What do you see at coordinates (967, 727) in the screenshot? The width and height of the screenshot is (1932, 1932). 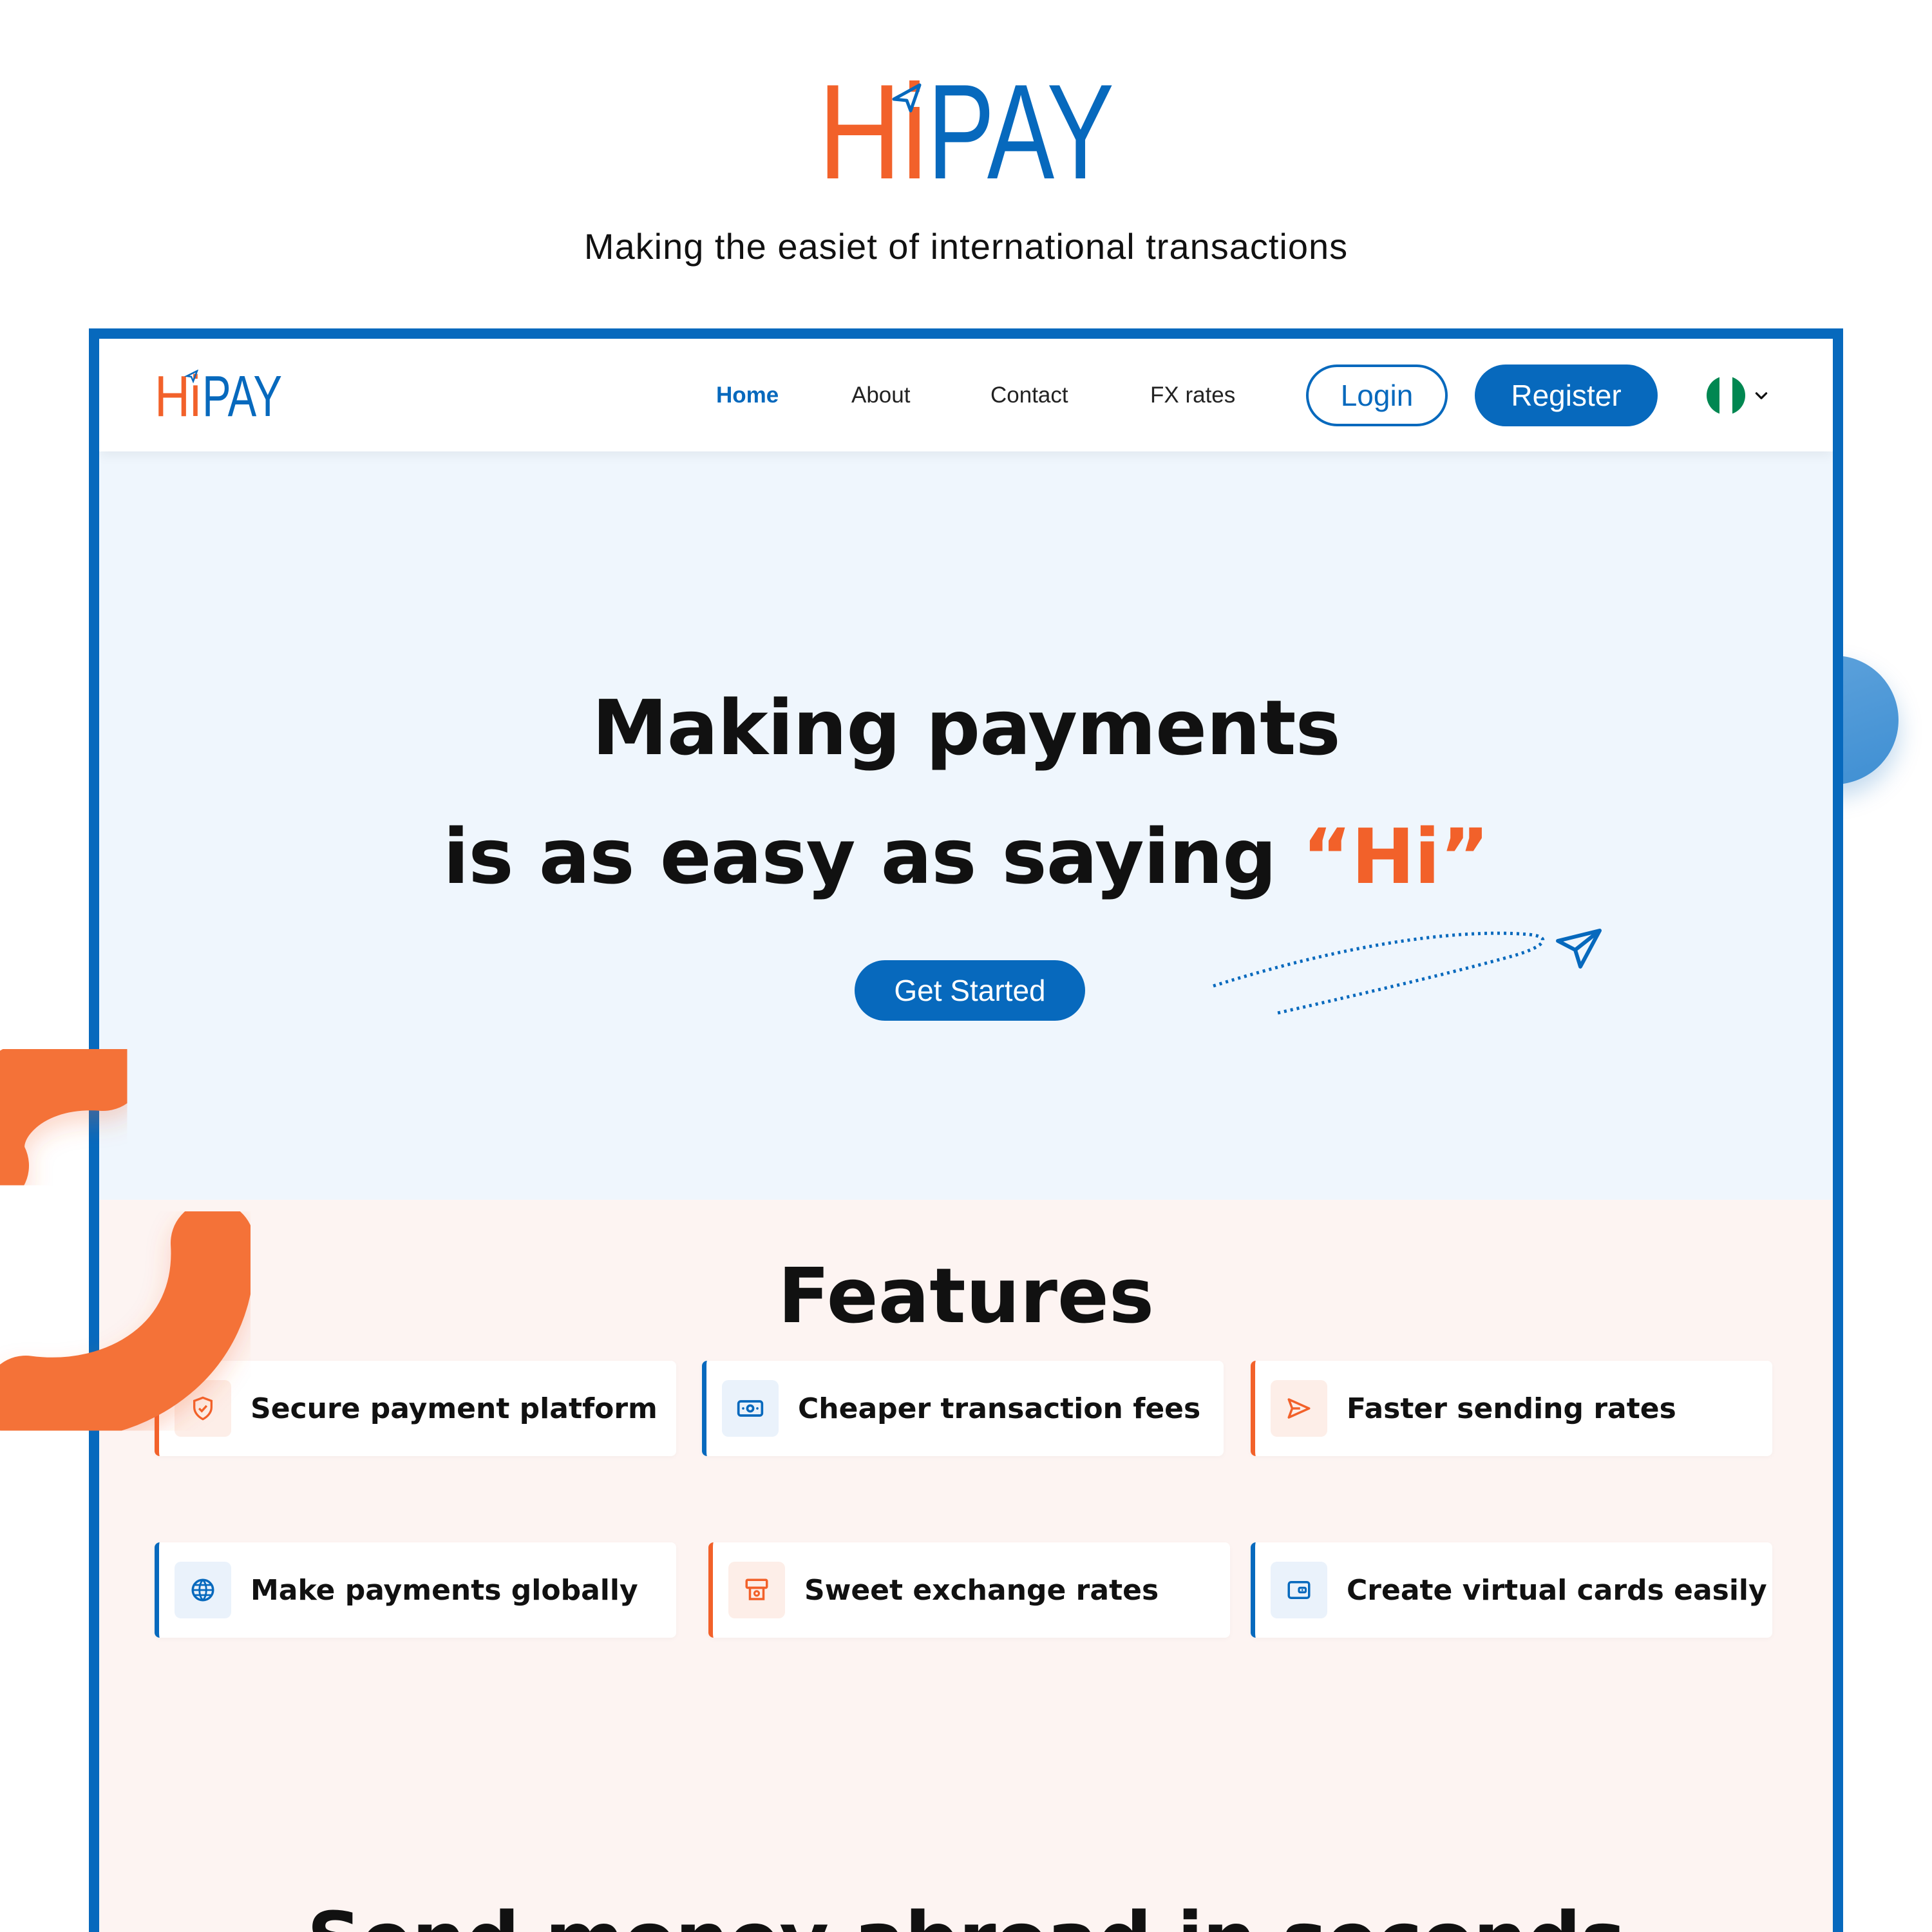 I see `hero-heading-line-1: Making payments` at bounding box center [967, 727].